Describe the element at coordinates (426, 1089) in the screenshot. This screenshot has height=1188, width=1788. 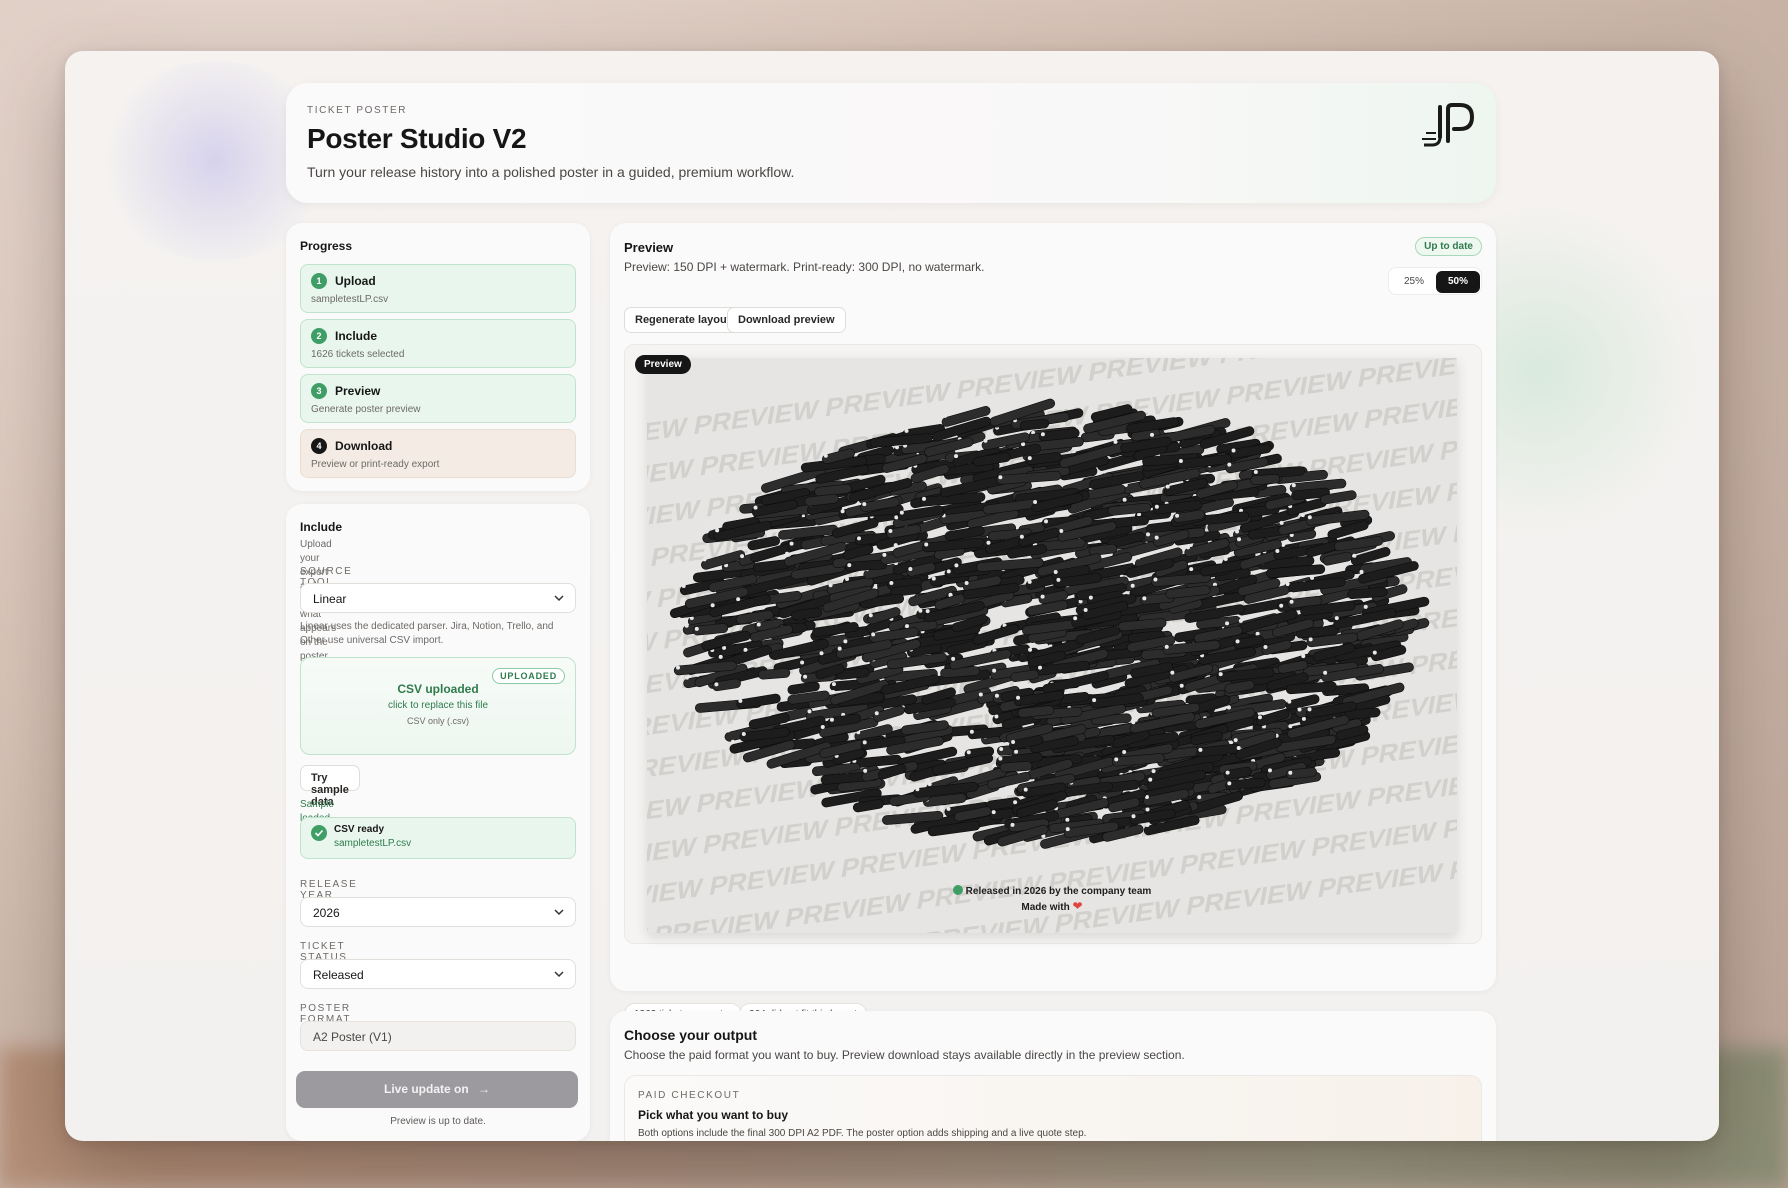
I see `live-update-label: Live update on` at that location.